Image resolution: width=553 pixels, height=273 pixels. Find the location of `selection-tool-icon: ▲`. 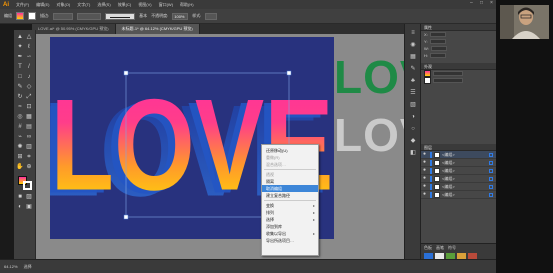

selection-tool-icon: ▲ is located at coordinates (20, 37).